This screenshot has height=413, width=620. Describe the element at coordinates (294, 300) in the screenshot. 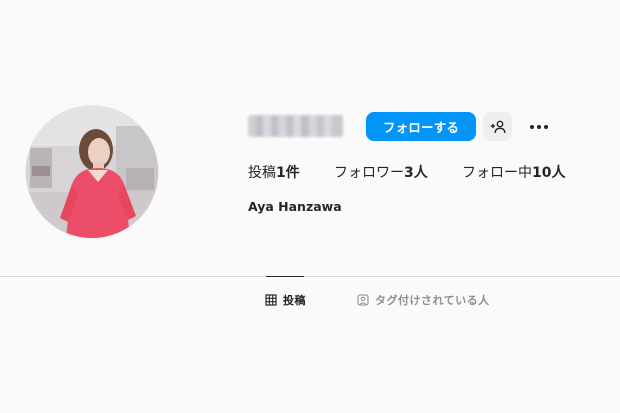

I see `tab-posts-label: 投稿` at that location.